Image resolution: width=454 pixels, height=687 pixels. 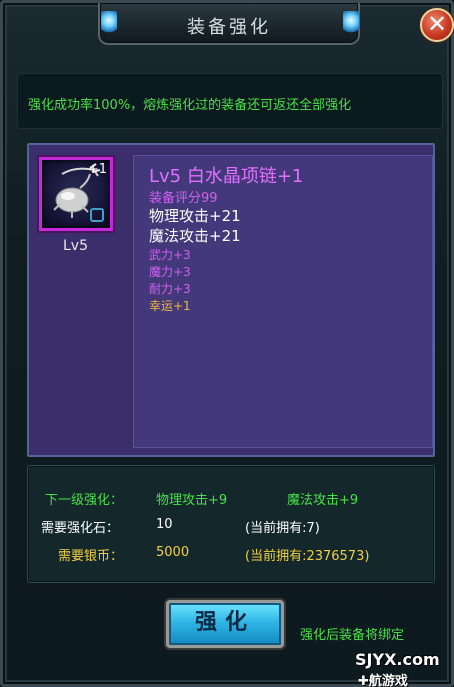 I want to click on stat-physical-attack: 物理攻击+21, so click(x=195, y=216).